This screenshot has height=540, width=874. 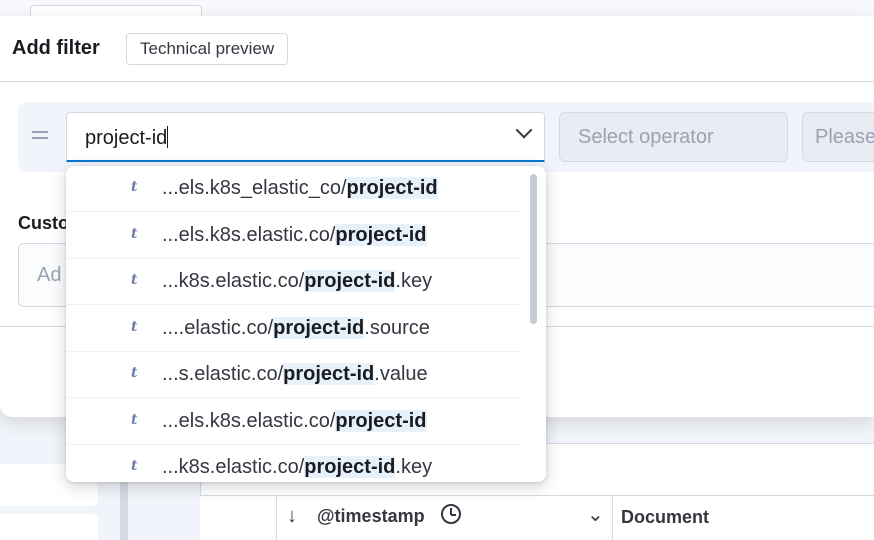 I want to click on chevron-down-icon: ⌄, so click(x=595, y=514).